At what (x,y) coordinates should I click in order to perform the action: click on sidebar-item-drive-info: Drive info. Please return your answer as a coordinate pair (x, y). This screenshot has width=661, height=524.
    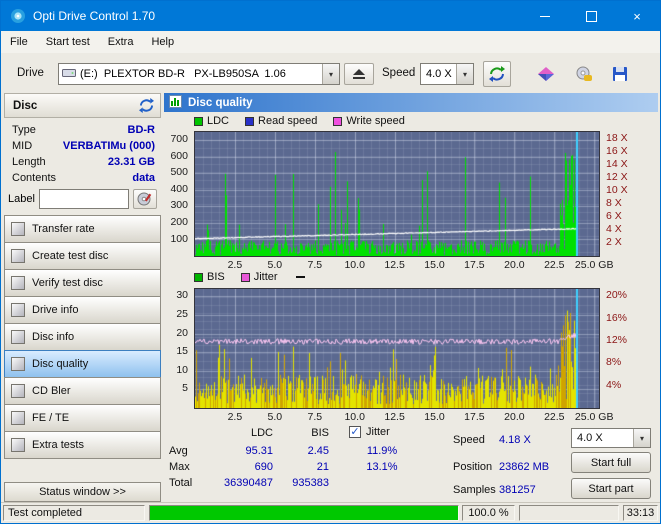
    Looking at the image, I should click on (82, 310).